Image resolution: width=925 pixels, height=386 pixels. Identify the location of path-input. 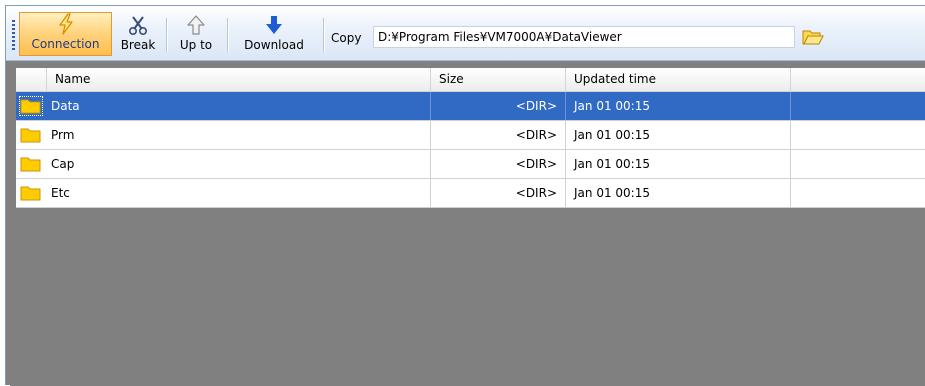
(584, 37).